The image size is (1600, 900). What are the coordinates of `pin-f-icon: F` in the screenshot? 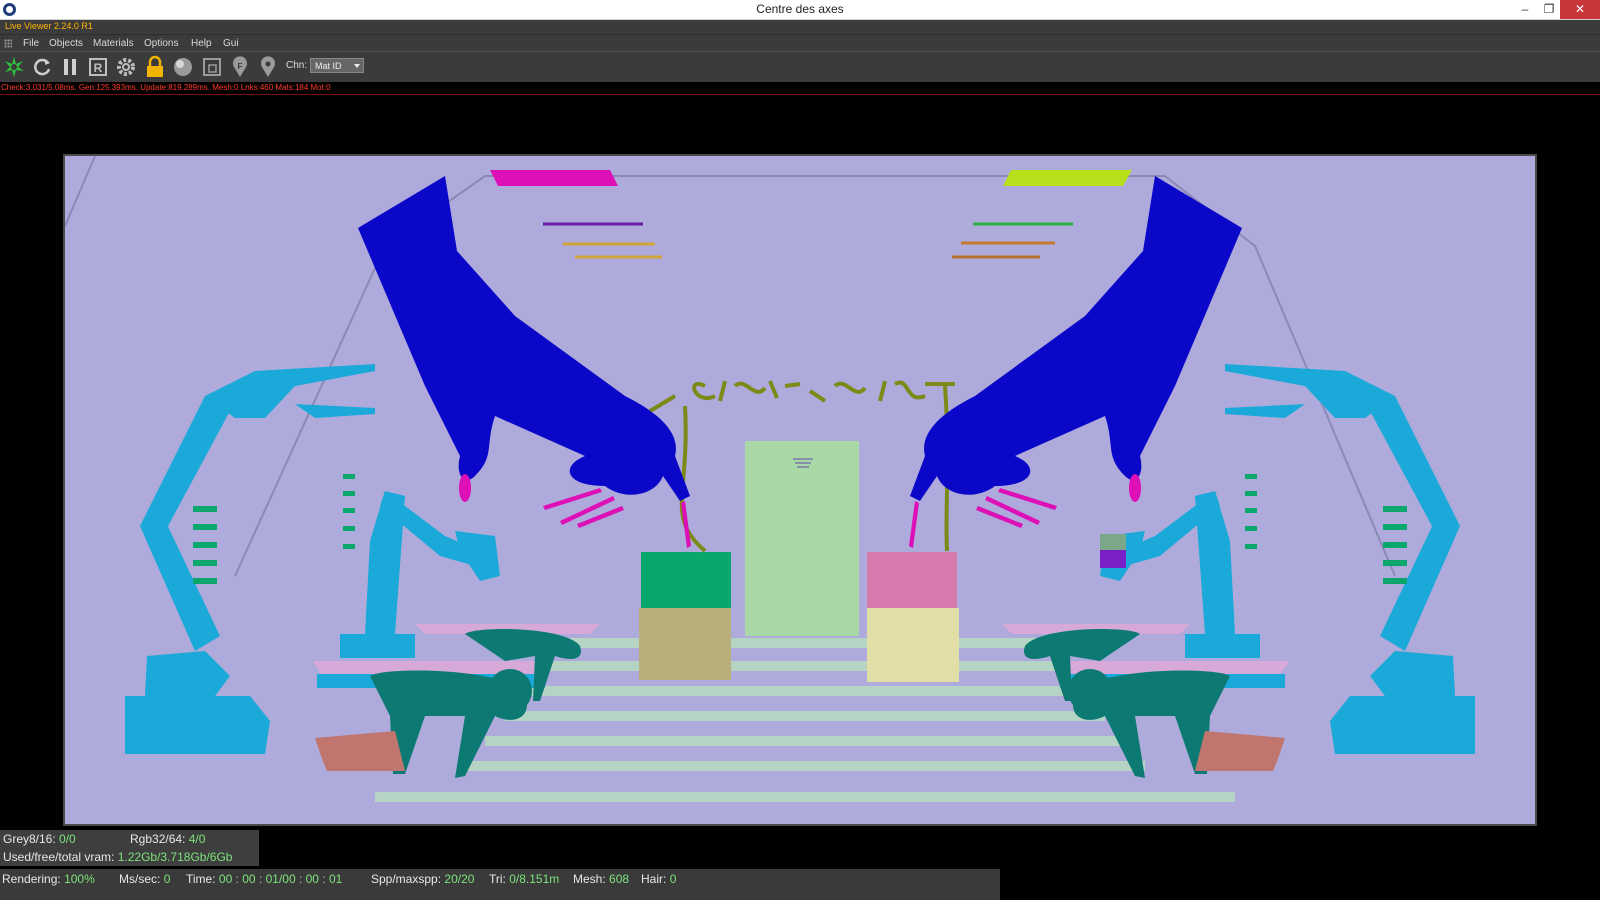 It's located at (240, 67).